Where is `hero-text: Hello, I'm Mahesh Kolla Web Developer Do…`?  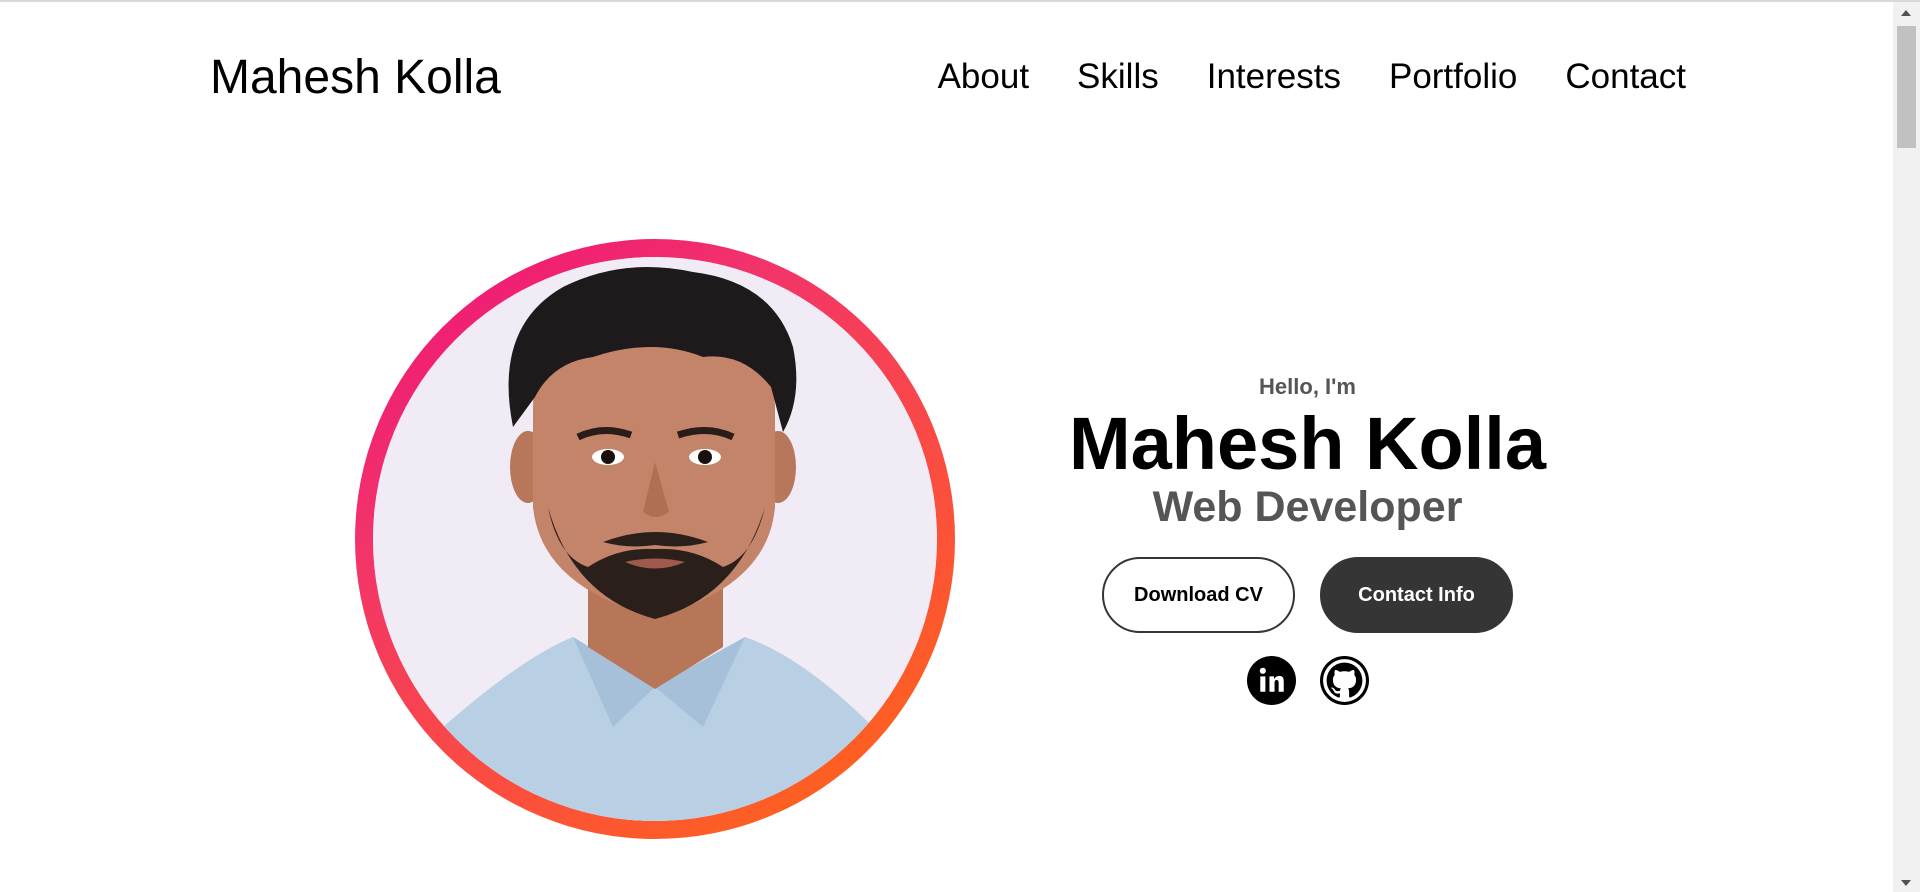 hero-text: Hello, I'm Mahesh Kolla Web Developer Do… is located at coordinates (1307, 538).